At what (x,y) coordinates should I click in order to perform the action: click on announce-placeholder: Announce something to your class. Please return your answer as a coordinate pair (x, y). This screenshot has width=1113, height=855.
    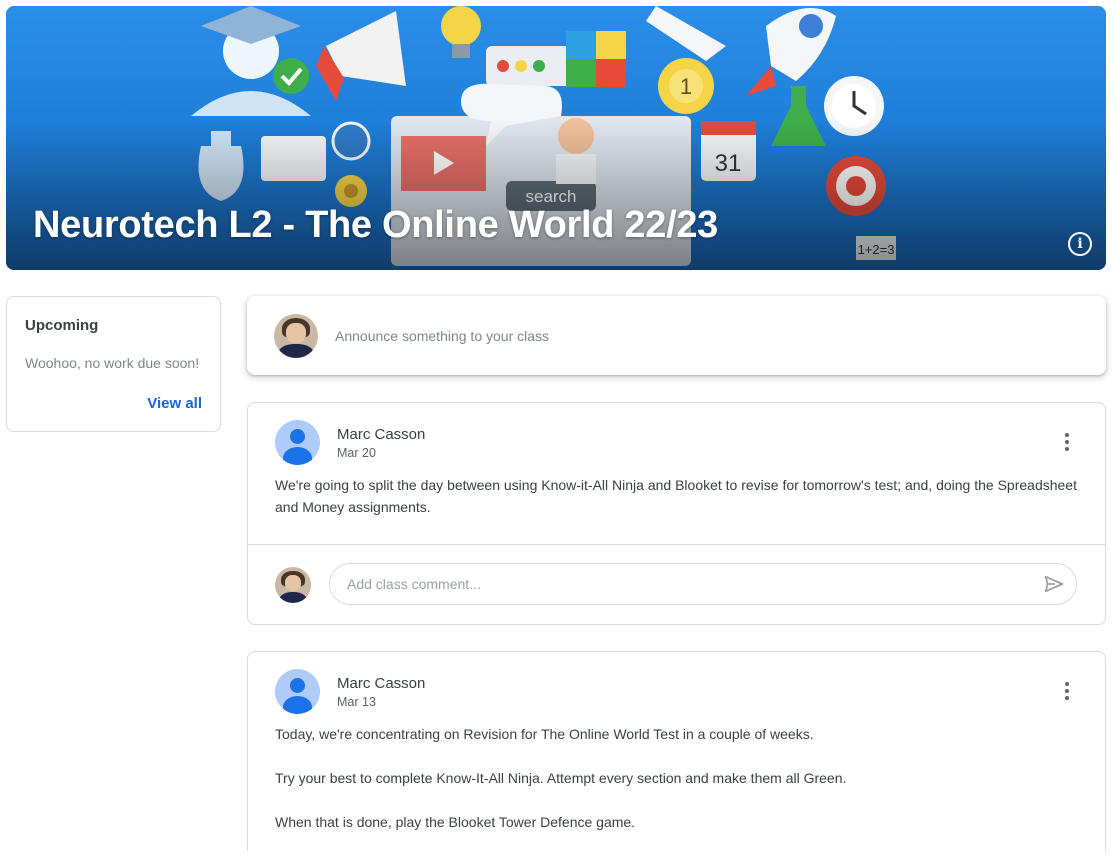
    Looking at the image, I should click on (442, 335).